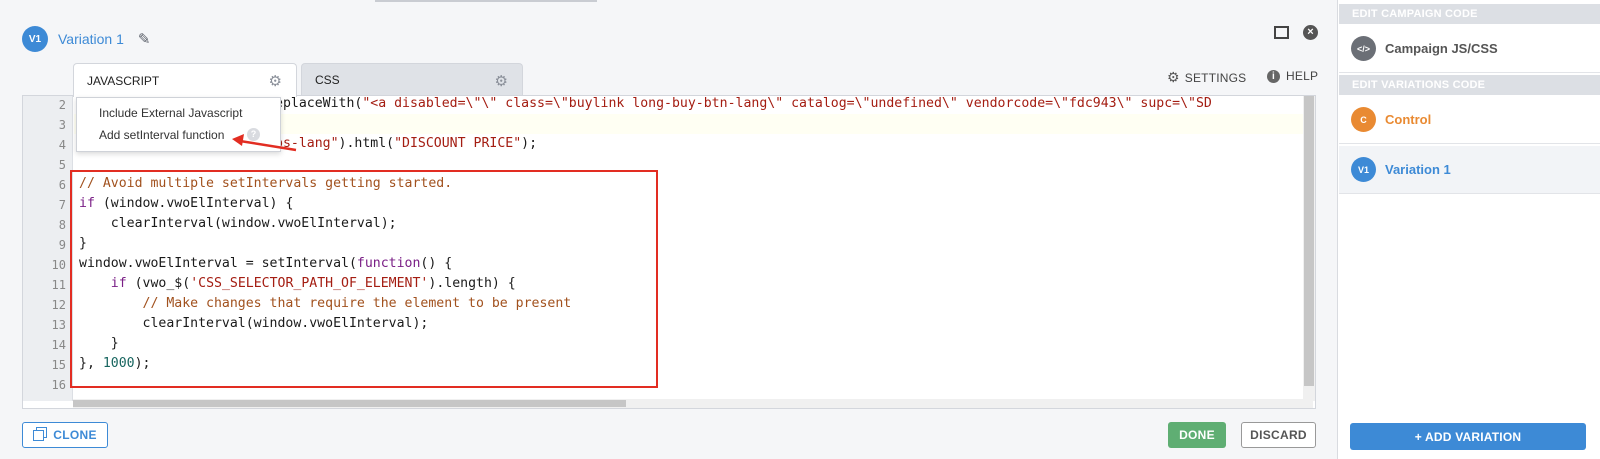 Image resolution: width=1600 pixels, height=459 pixels. I want to click on help-button: i HELP, so click(1292, 76).